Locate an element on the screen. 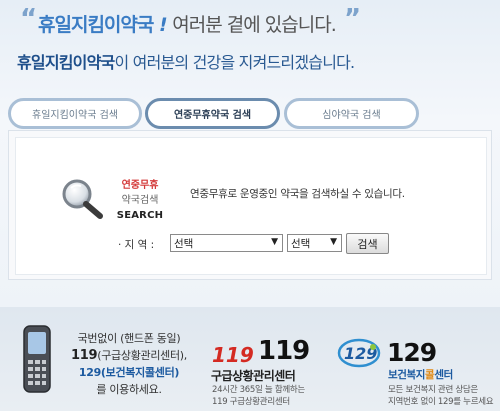 Image resolution: width=500 pixels, height=411 pixels. region-select-secondary-value: 선택 is located at coordinates (301, 243).